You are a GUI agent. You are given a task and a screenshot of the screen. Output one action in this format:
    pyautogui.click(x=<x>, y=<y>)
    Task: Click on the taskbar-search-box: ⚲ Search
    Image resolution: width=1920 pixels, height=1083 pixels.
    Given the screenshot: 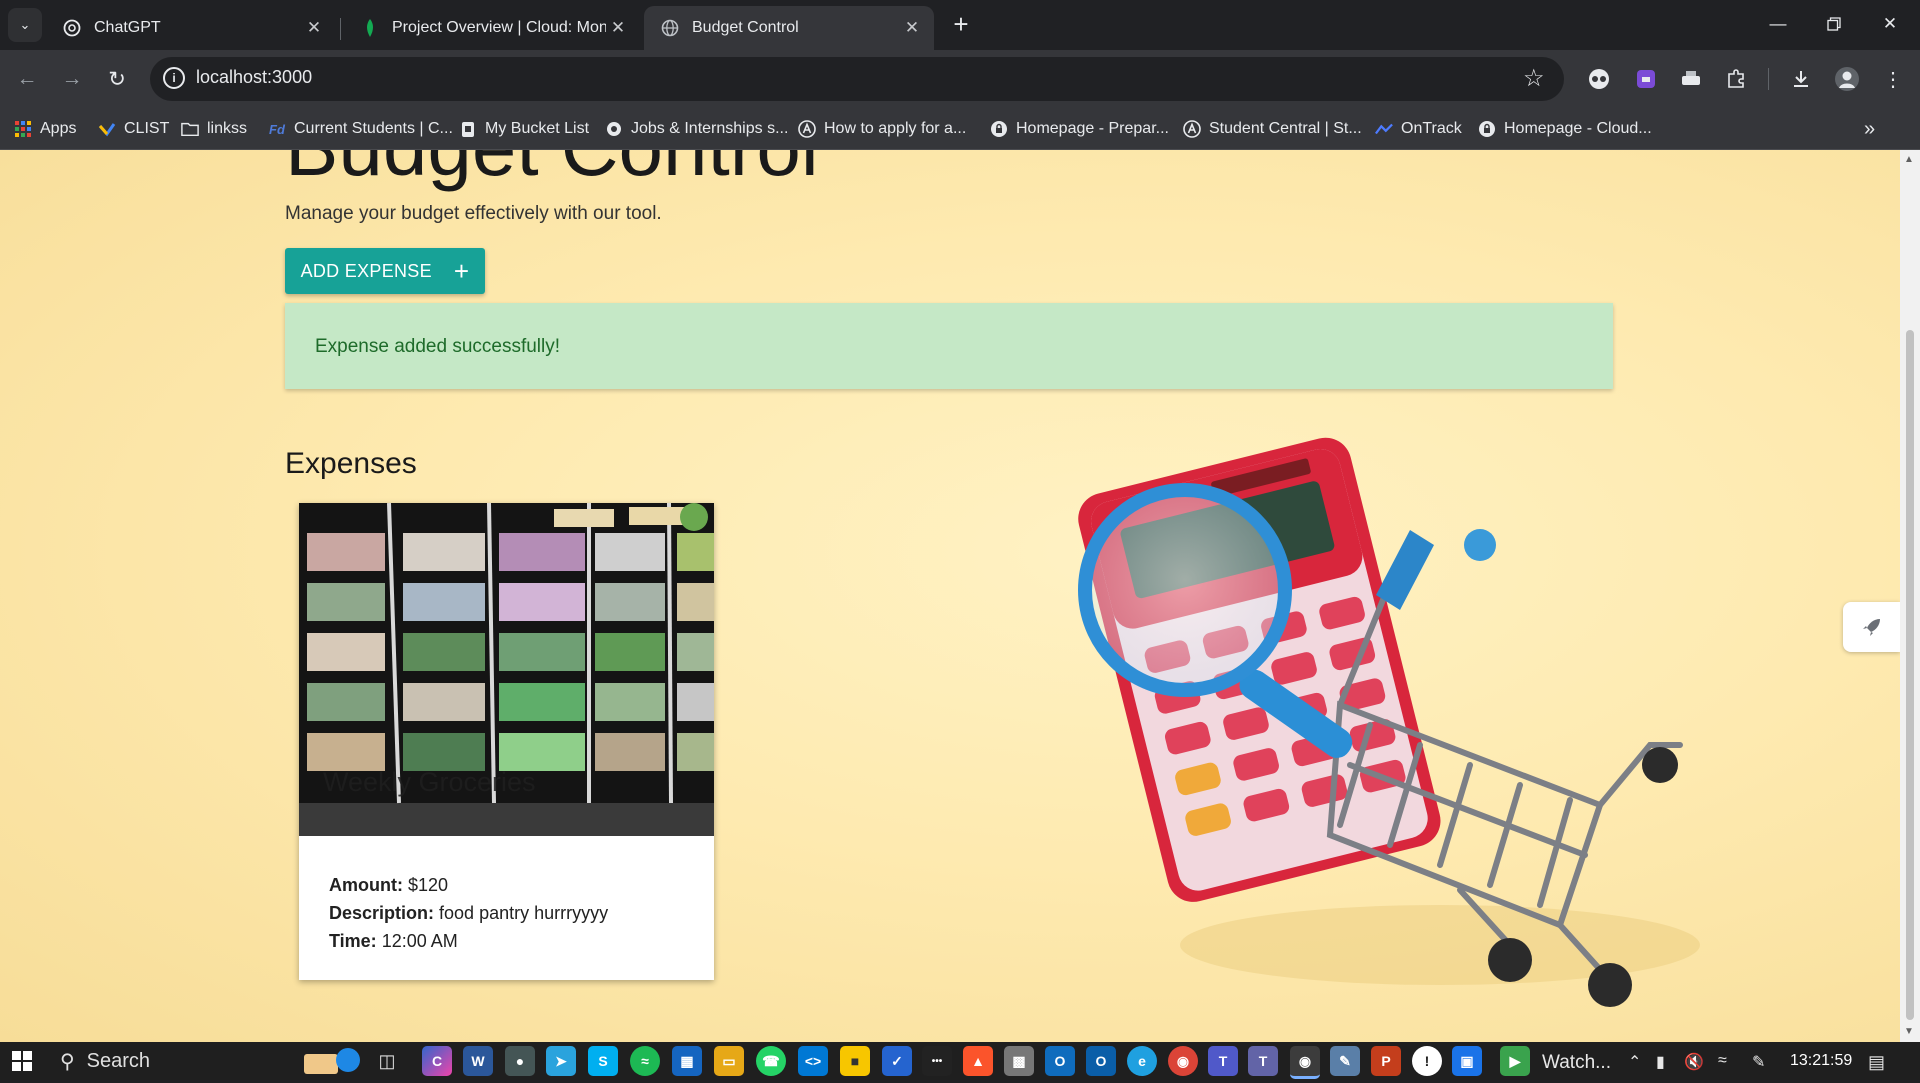 What is the action you would take?
    pyautogui.click(x=168, y=1061)
    